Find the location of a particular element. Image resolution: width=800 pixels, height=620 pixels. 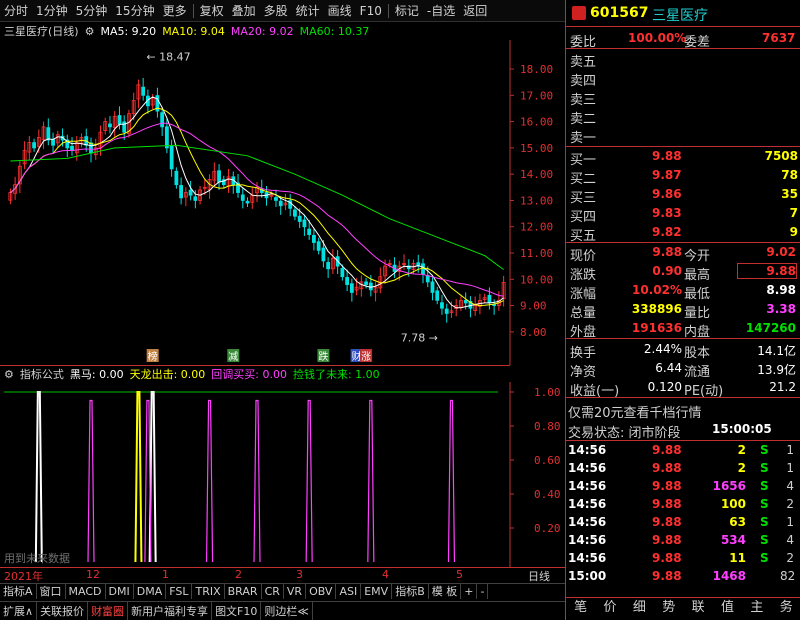

side-tab-1: 价 is located at coordinates (609, 609).